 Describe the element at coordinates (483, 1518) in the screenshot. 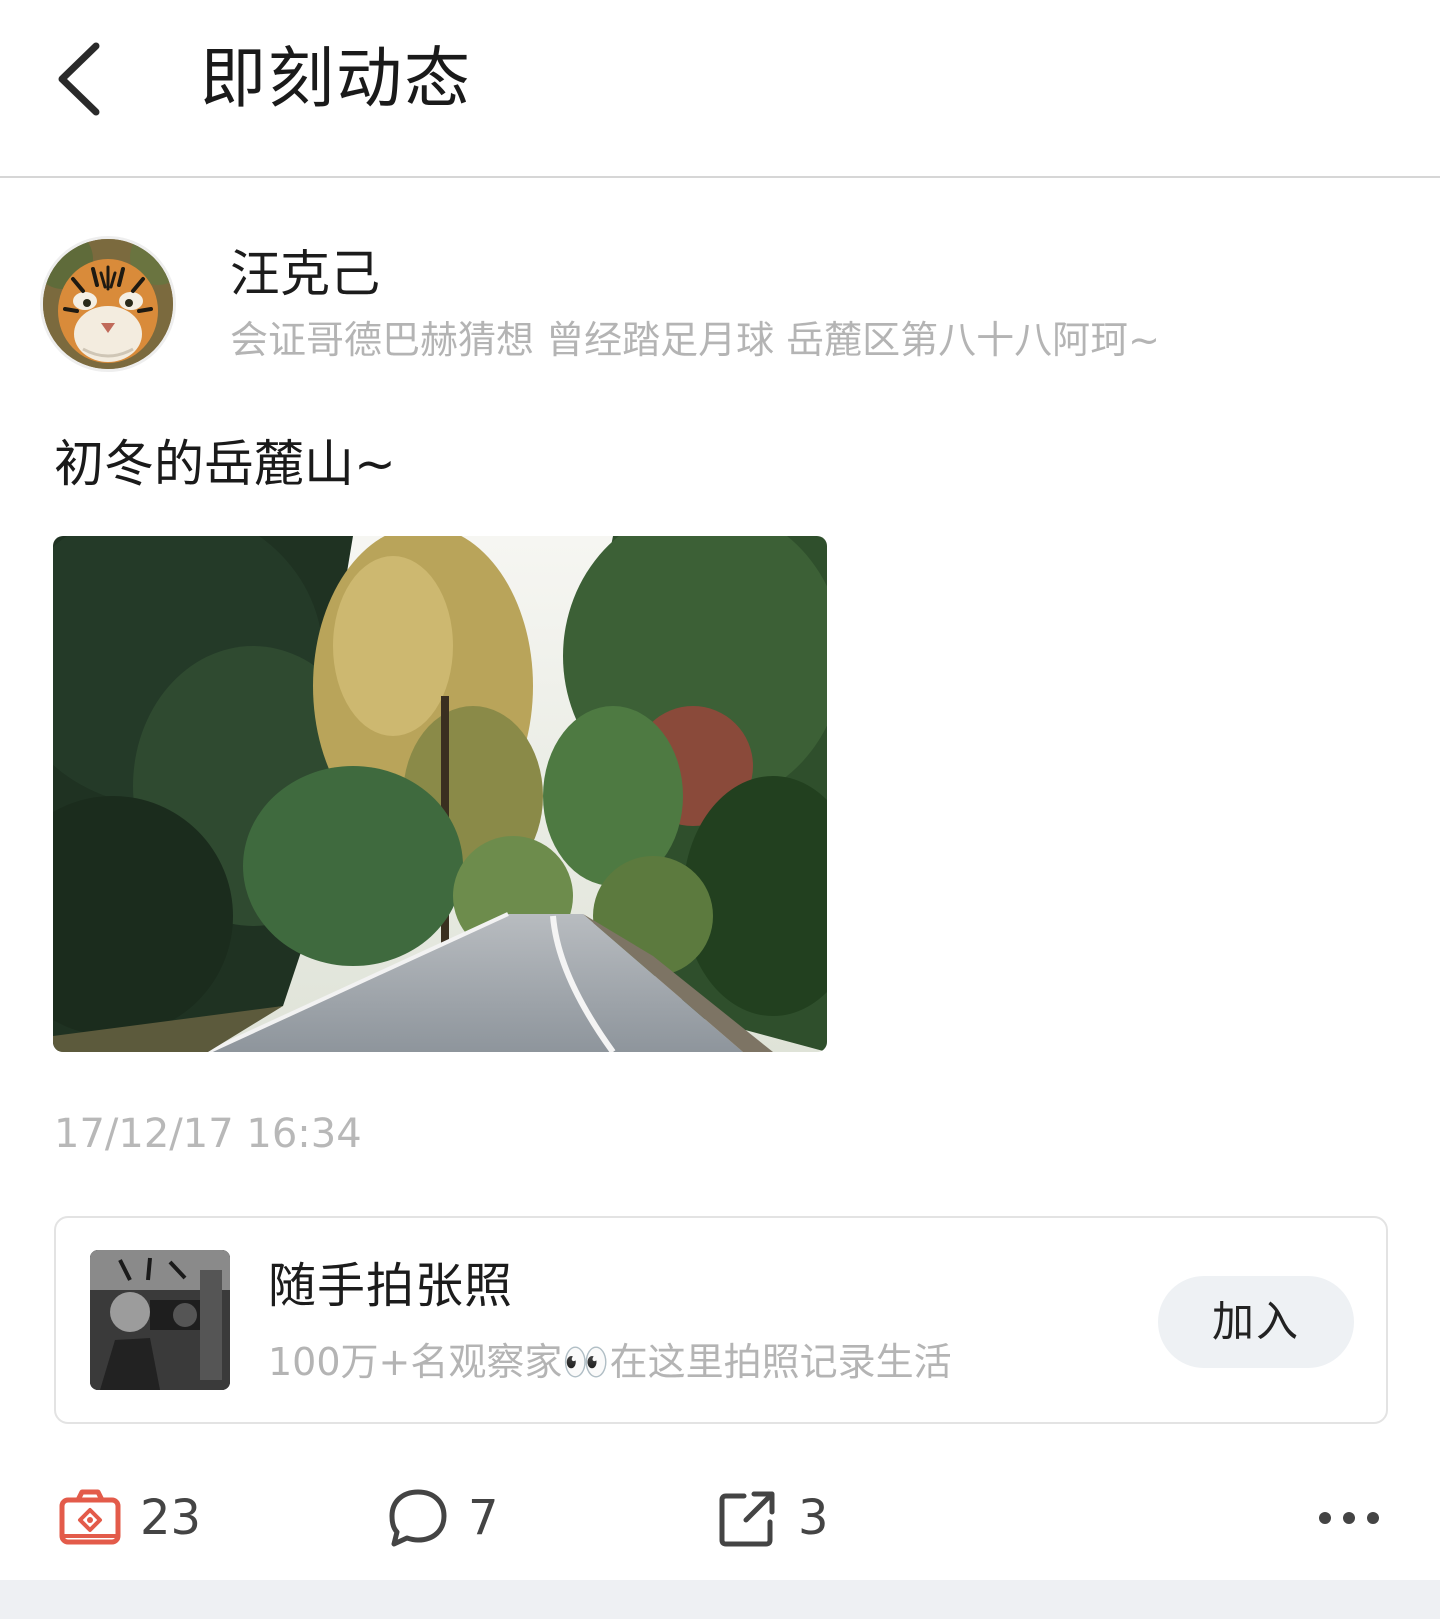

I see `comment-count: 7` at that location.